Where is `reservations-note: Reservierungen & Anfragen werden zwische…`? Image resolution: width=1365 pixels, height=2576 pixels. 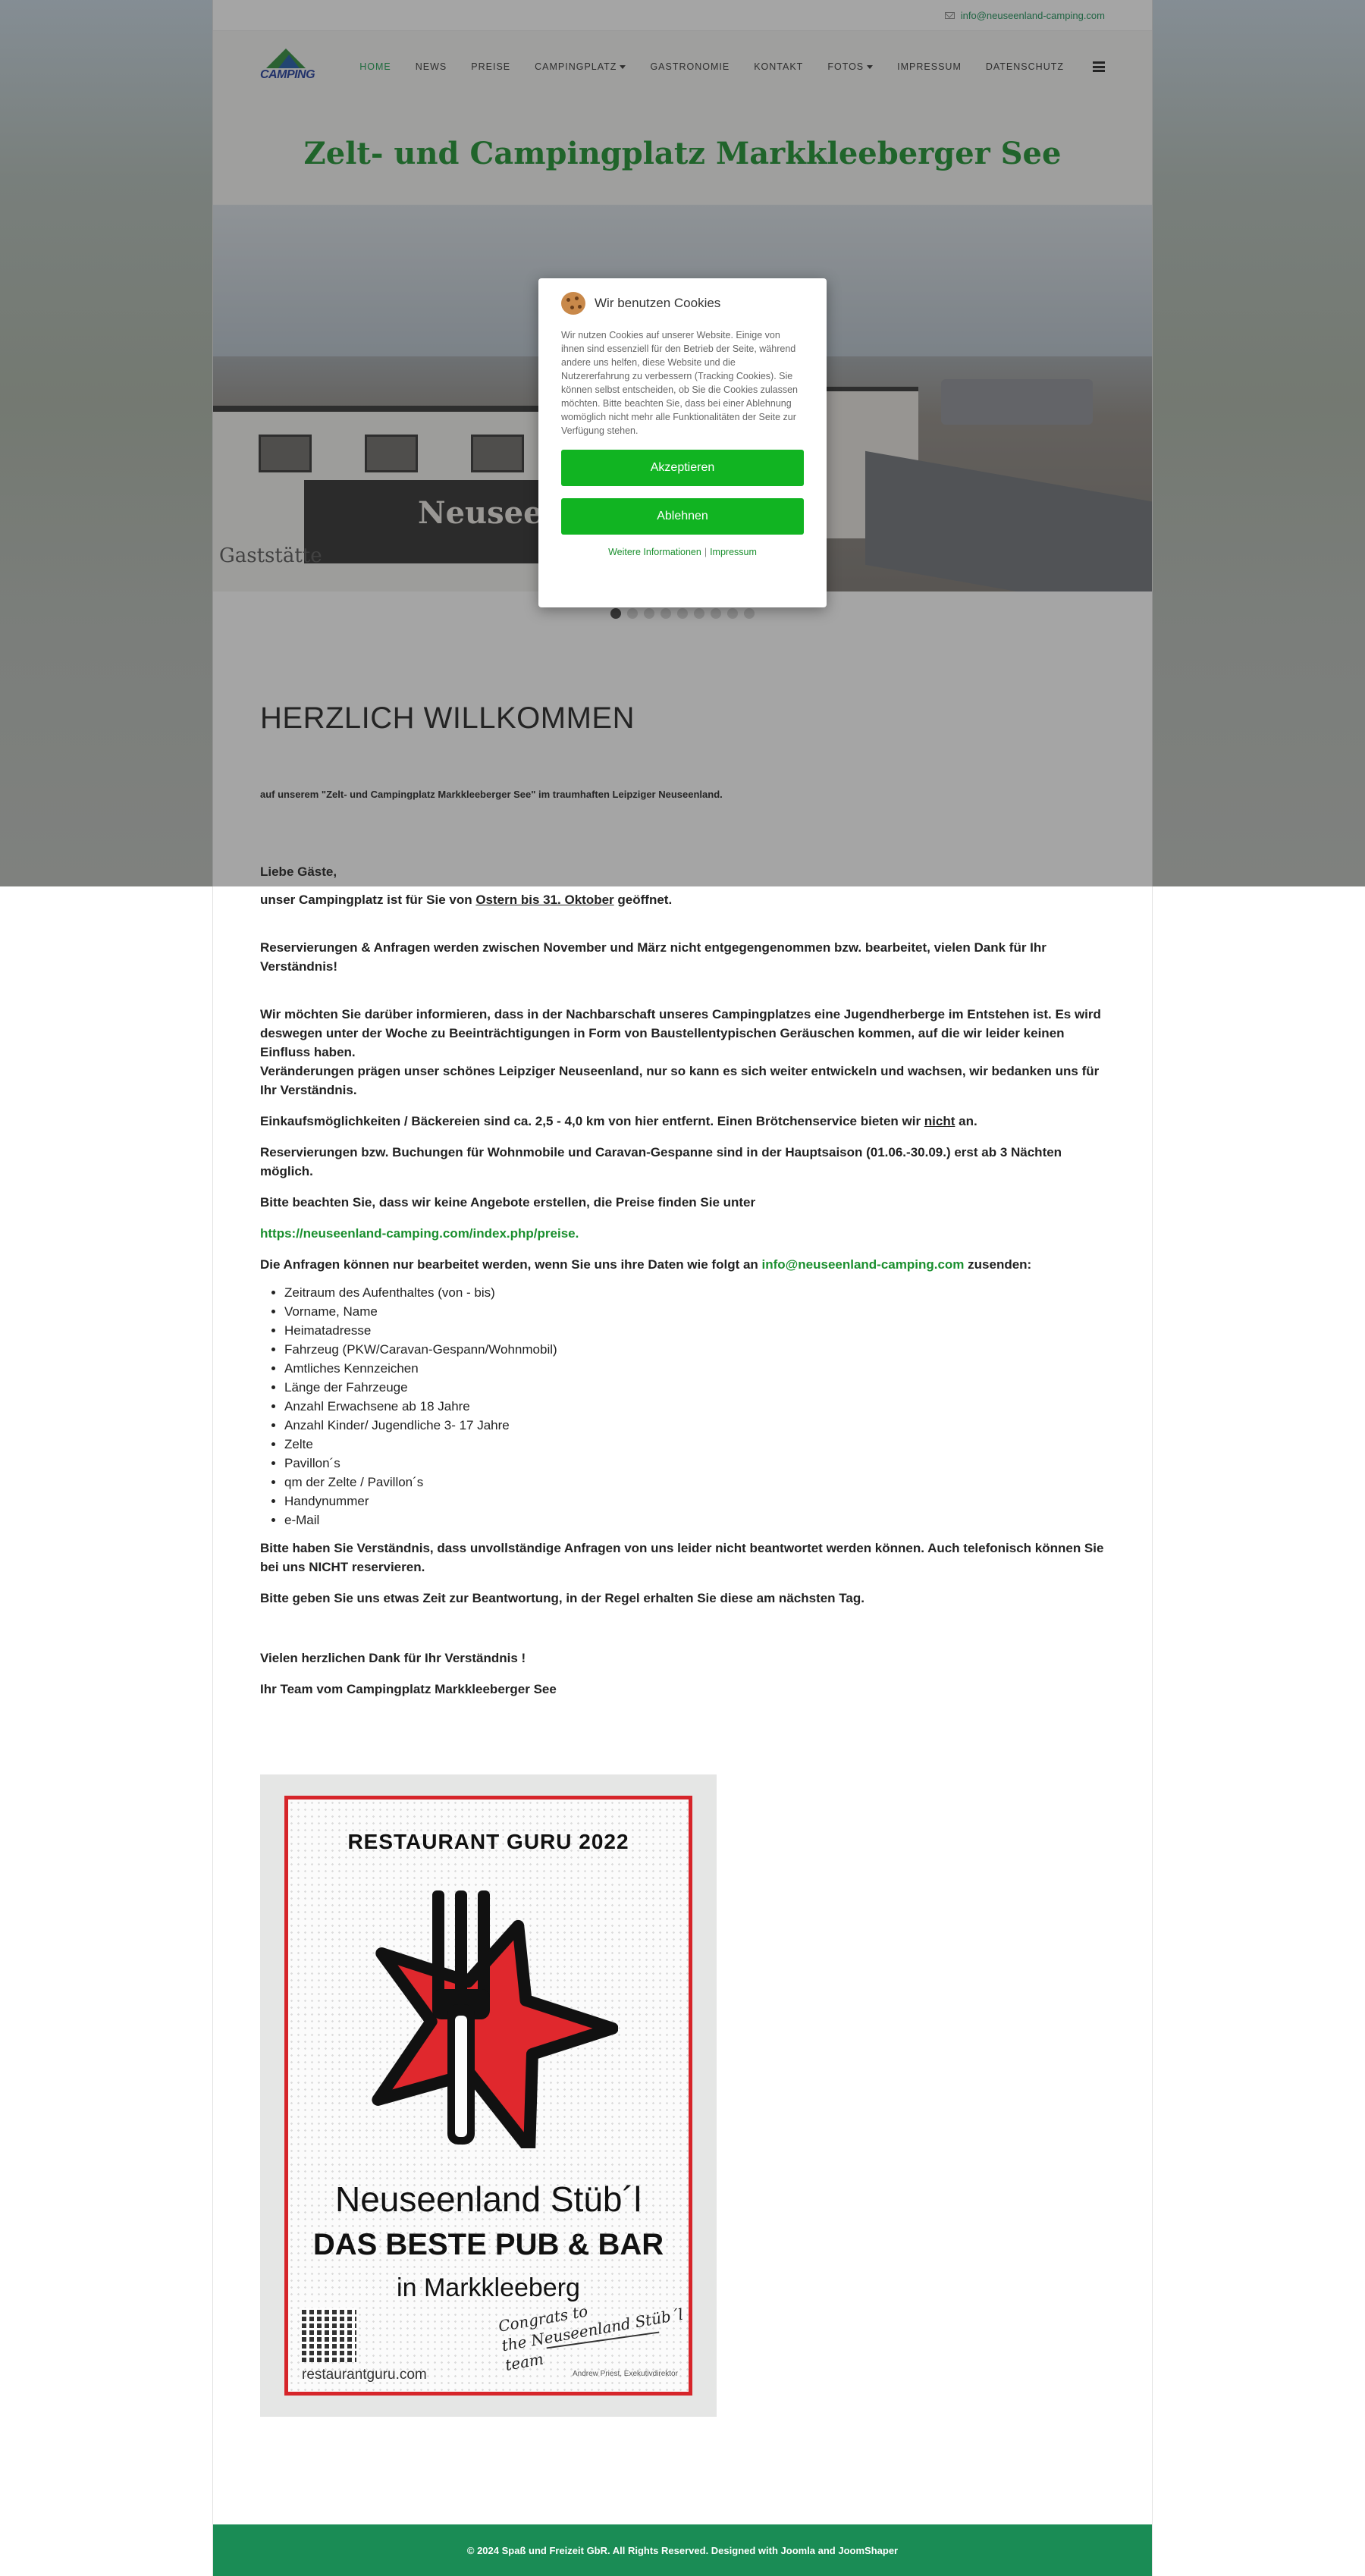
reservations-note: Reservierungen & Anfragen werden zwische… is located at coordinates (653, 957).